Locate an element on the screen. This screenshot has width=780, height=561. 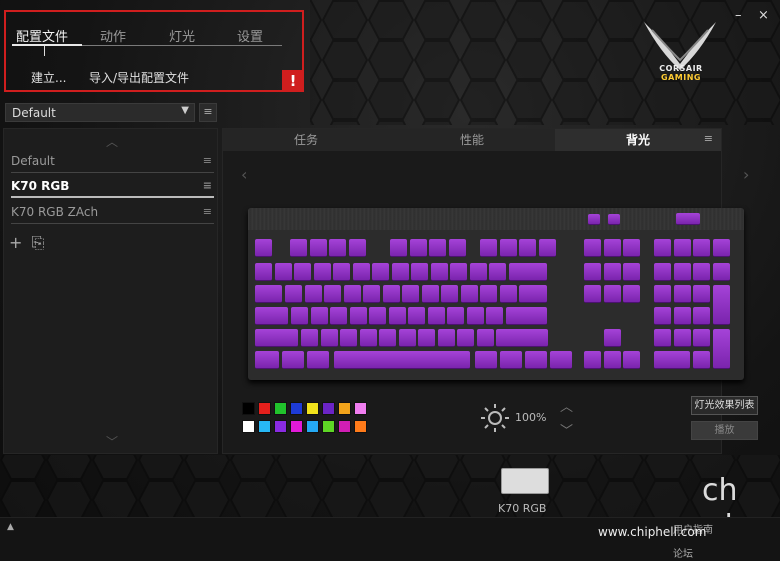
import-icon: ⎘ is located at coordinates (38, 242).